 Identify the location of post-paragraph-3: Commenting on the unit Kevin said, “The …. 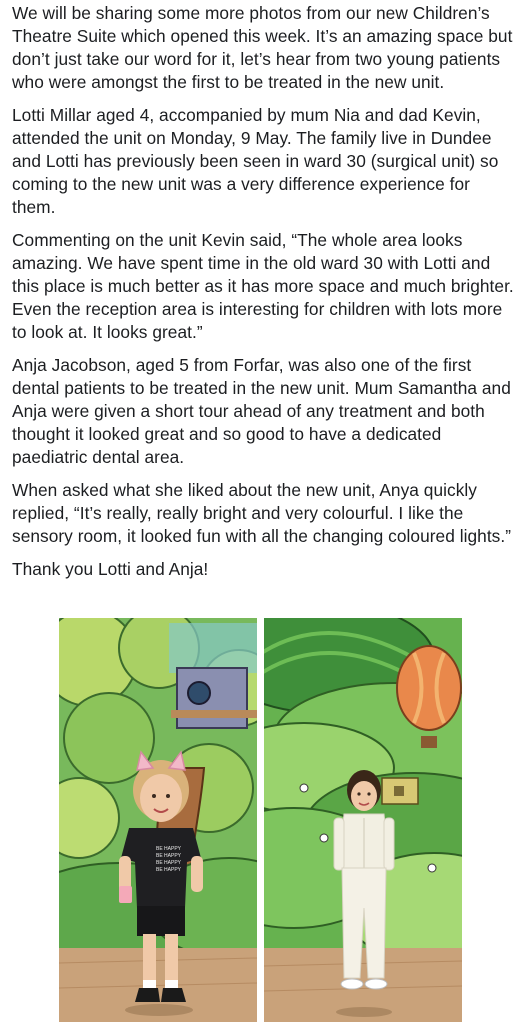
(263, 286).